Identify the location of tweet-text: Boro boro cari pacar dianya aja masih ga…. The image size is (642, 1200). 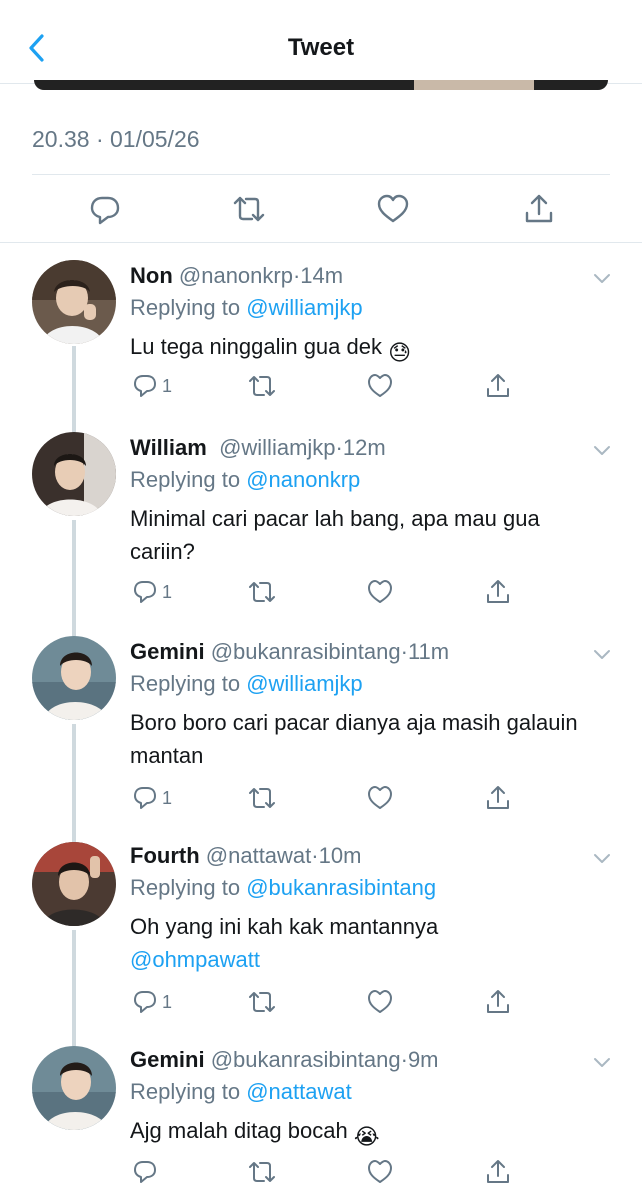
(354, 739).